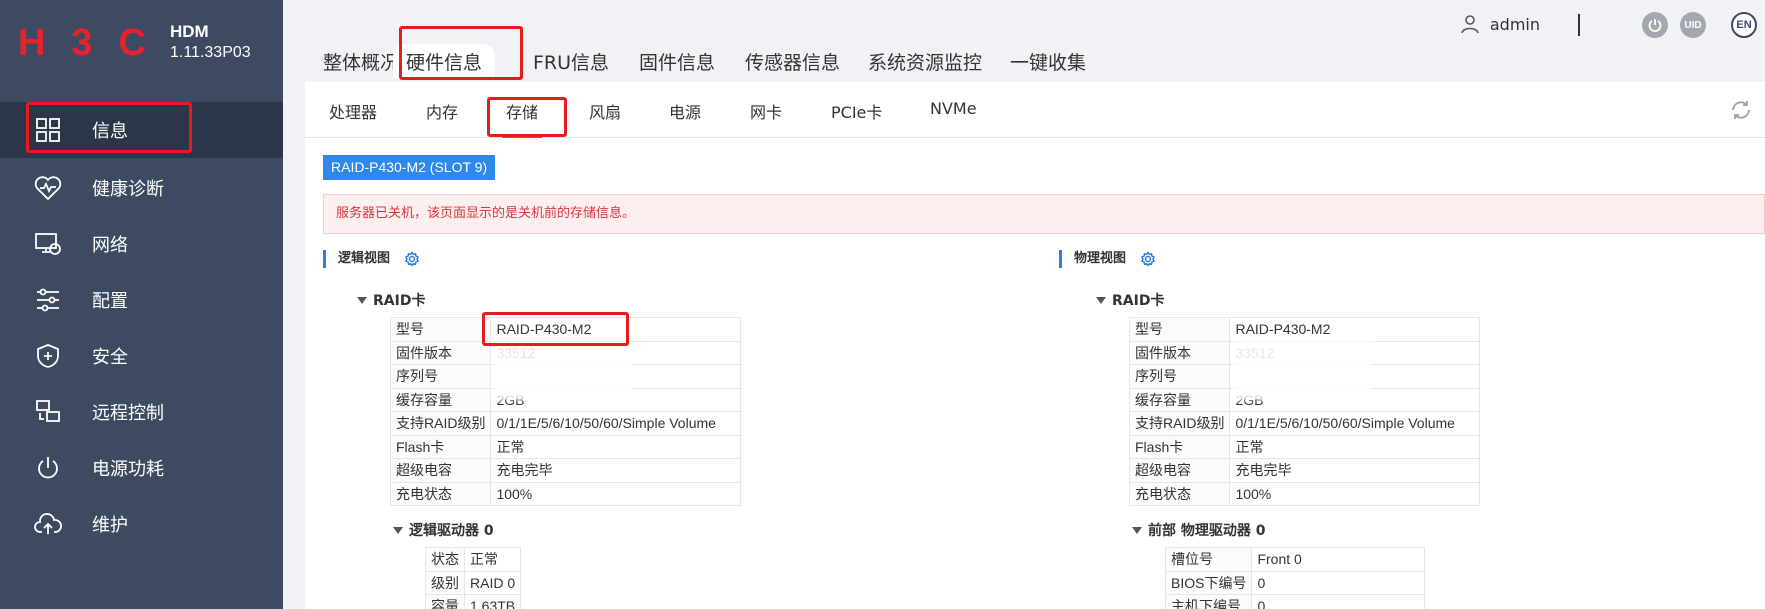 The image size is (1765, 609). I want to click on tab-overview: 整体概况, so click(361, 61).